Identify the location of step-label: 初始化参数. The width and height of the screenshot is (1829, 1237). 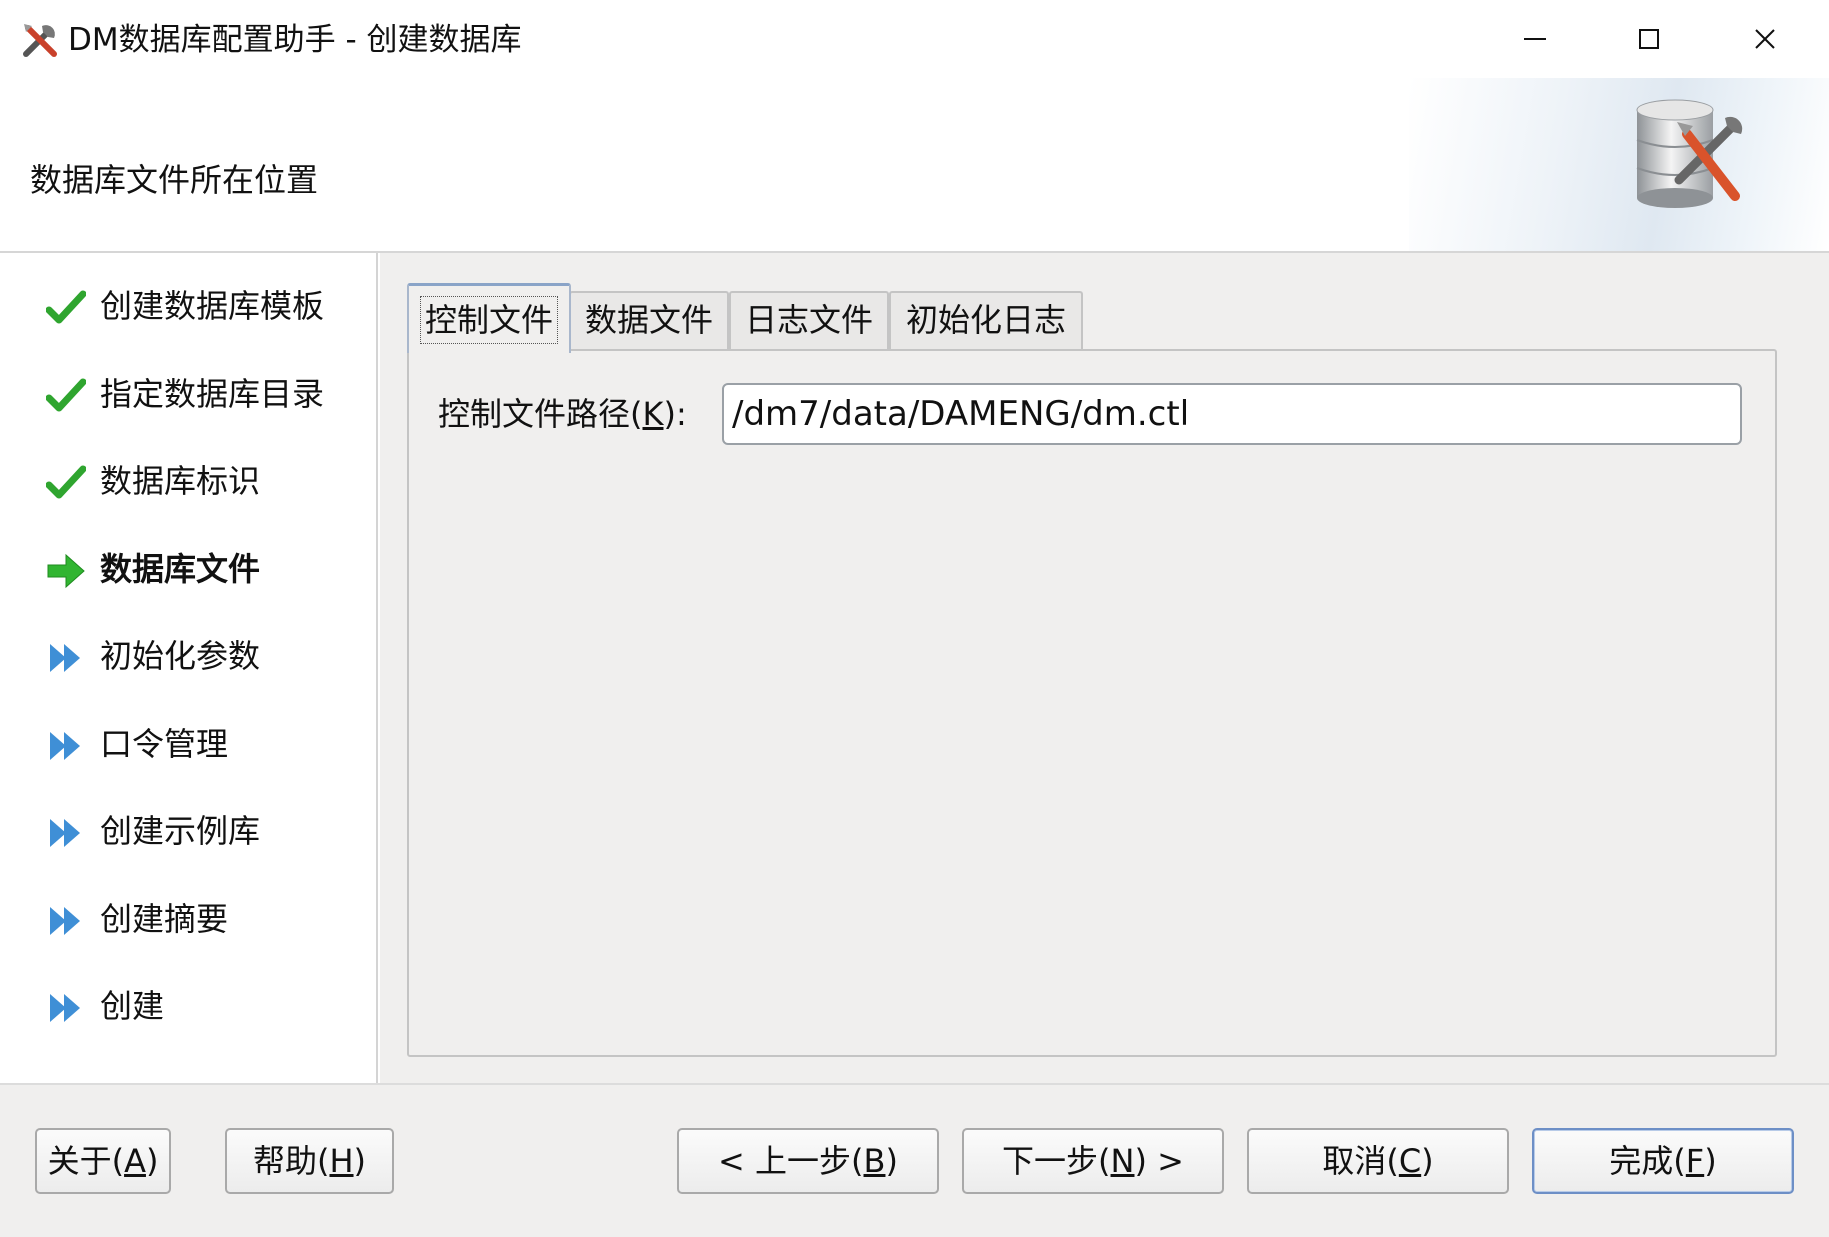
(180, 656).